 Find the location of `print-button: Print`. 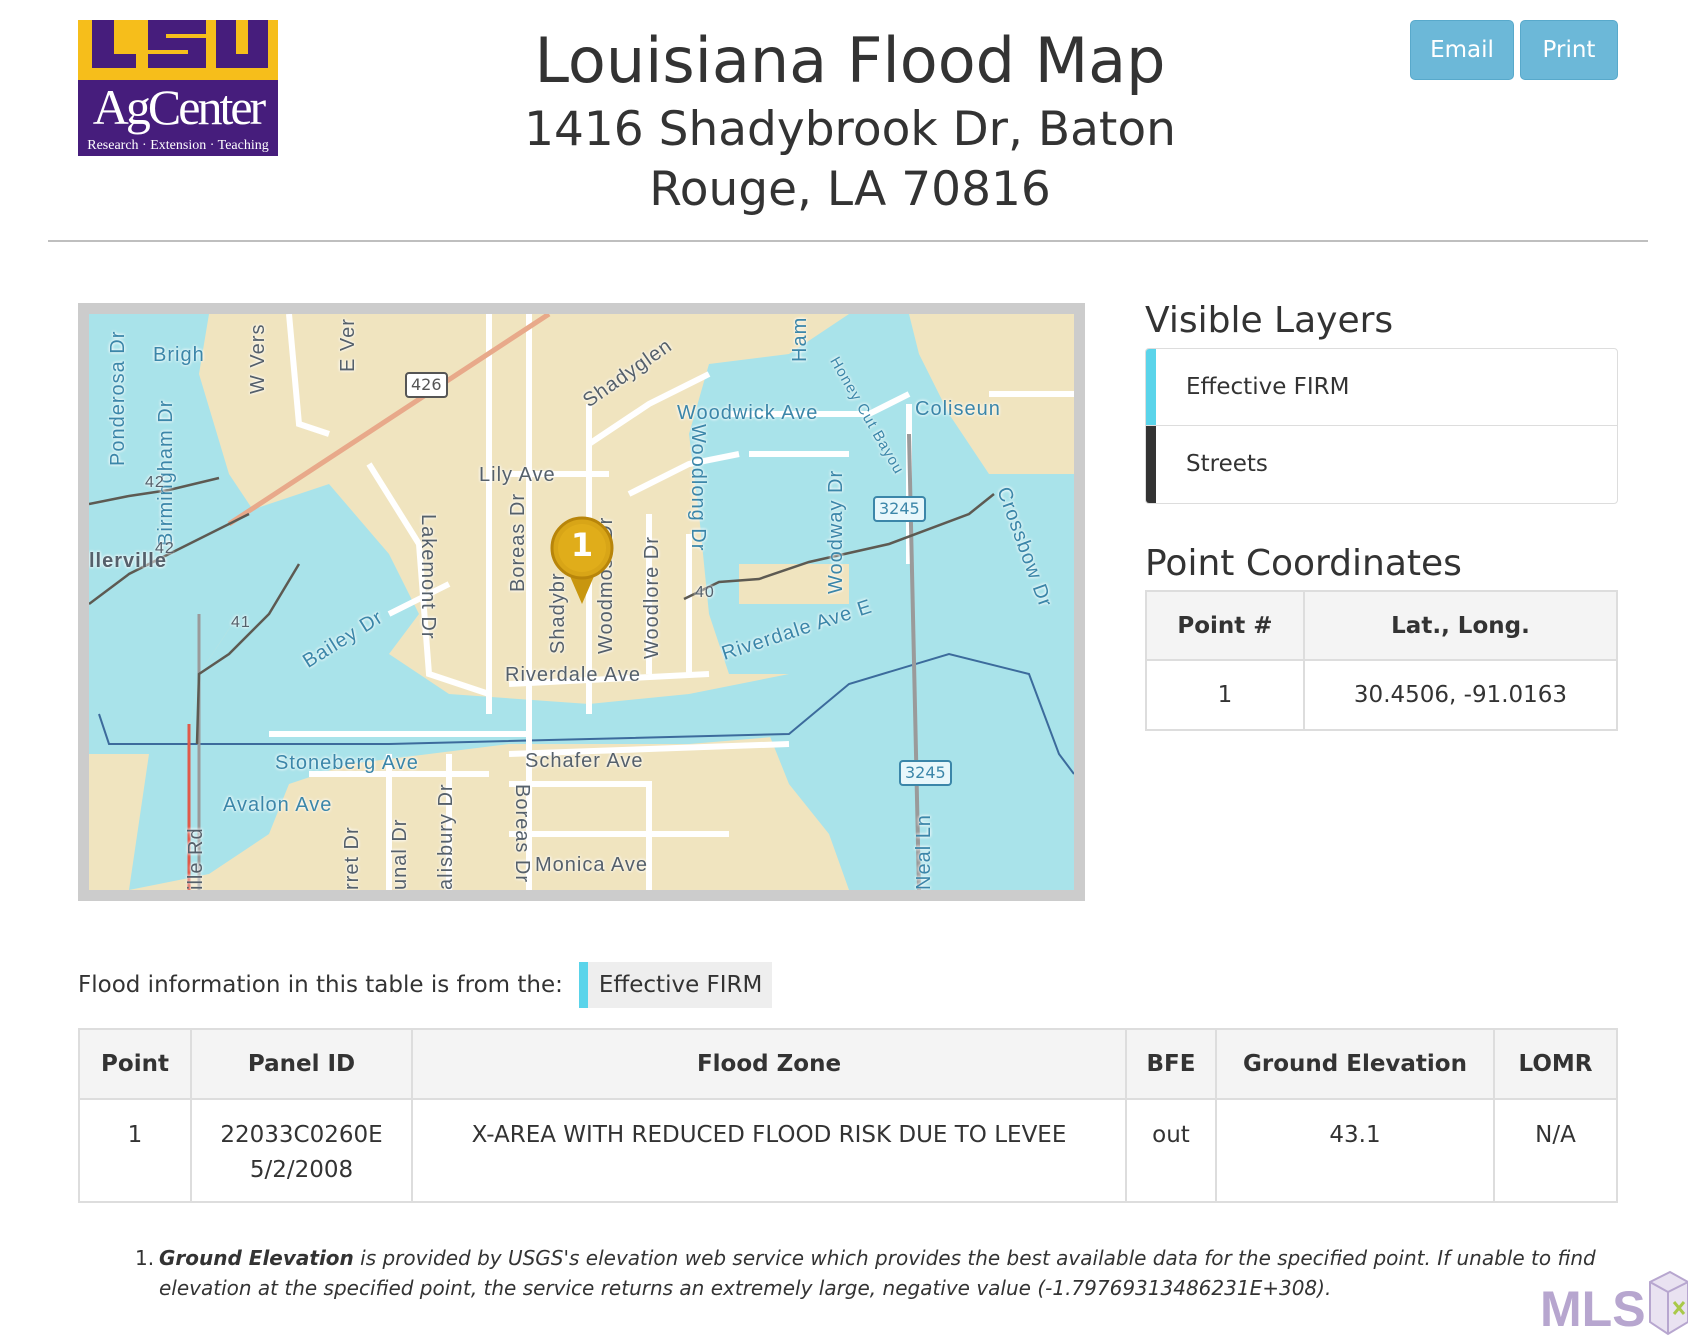

print-button: Print is located at coordinates (1569, 50).